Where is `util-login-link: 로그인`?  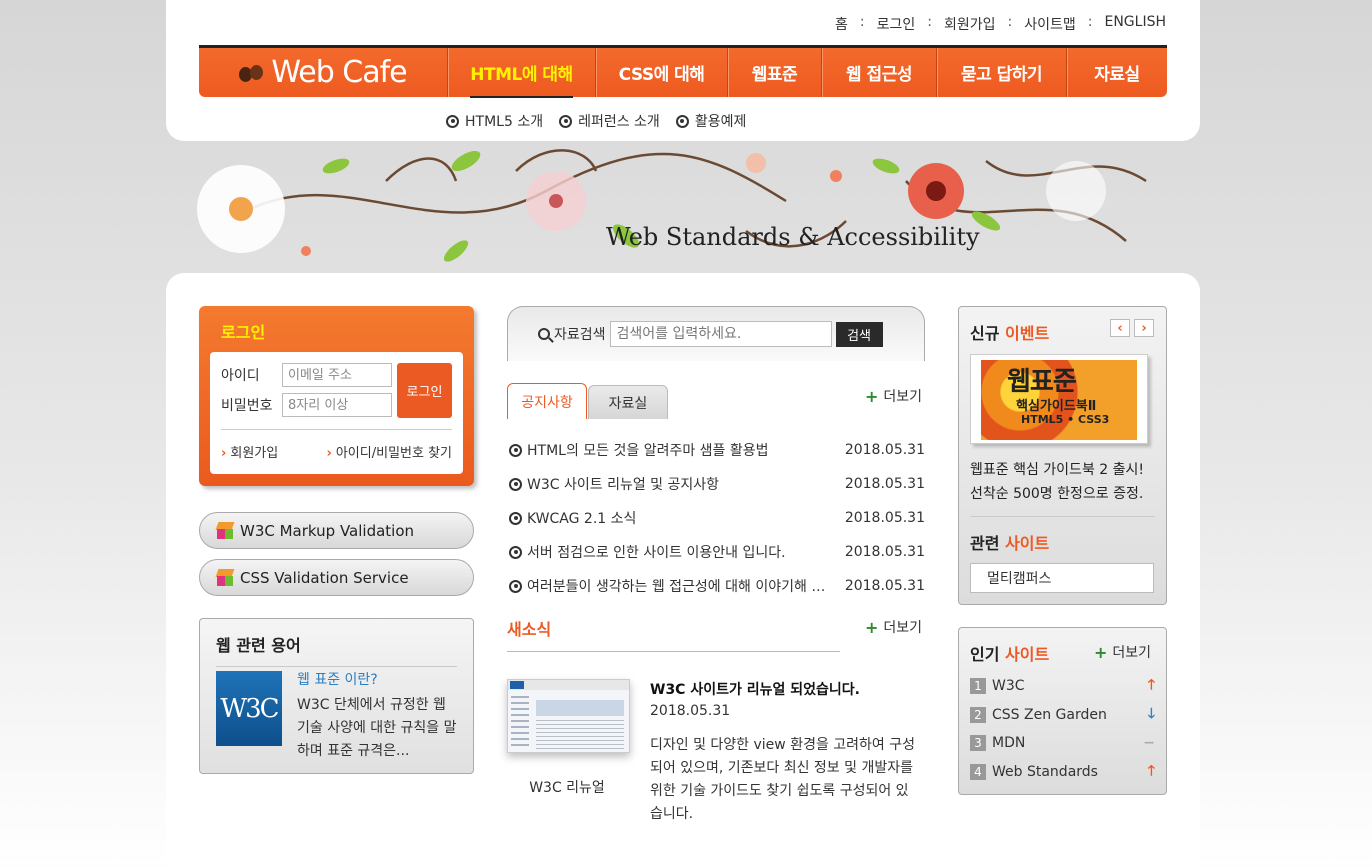 util-login-link: 로그인 is located at coordinates (896, 24).